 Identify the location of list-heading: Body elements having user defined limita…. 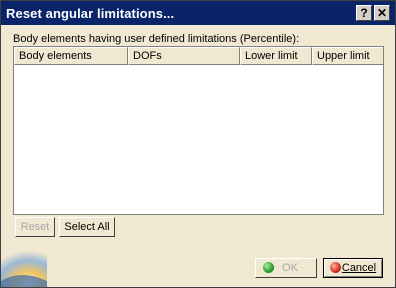
(156, 39).